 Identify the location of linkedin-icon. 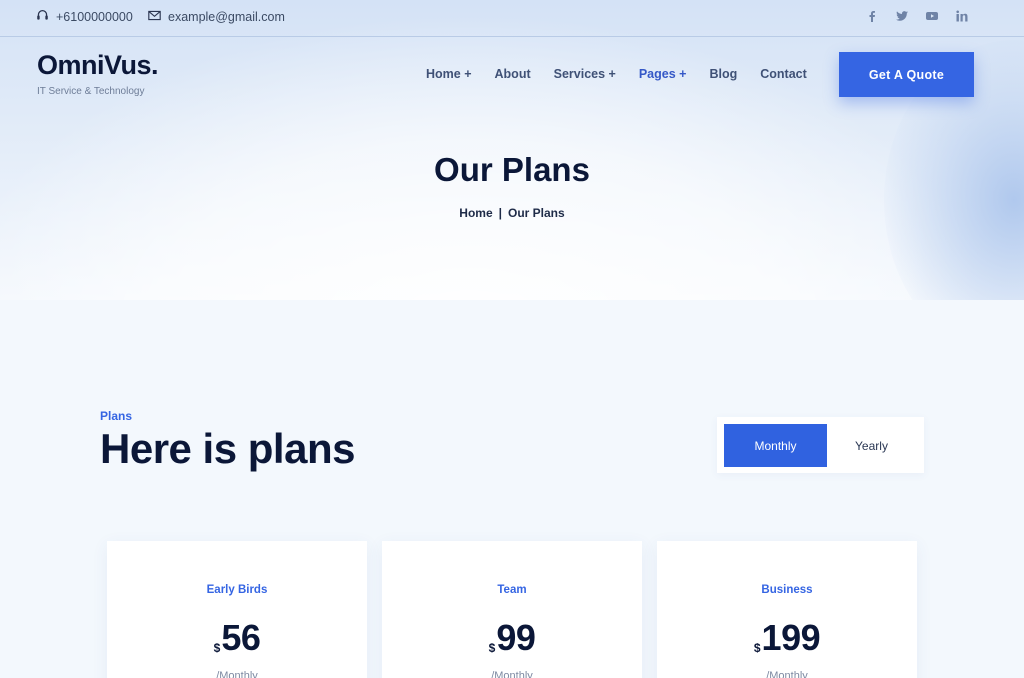
(962, 16).